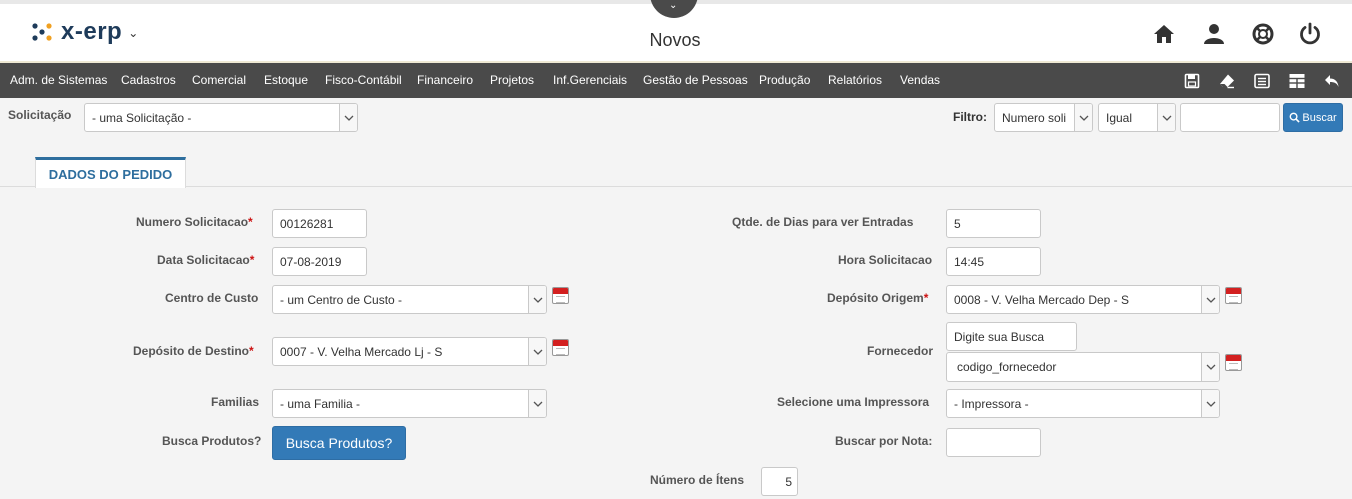 The image size is (1352, 499). What do you see at coordinates (339, 443) in the screenshot?
I see `busca-produtos-button: Busca Produtos?` at bounding box center [339, 443].